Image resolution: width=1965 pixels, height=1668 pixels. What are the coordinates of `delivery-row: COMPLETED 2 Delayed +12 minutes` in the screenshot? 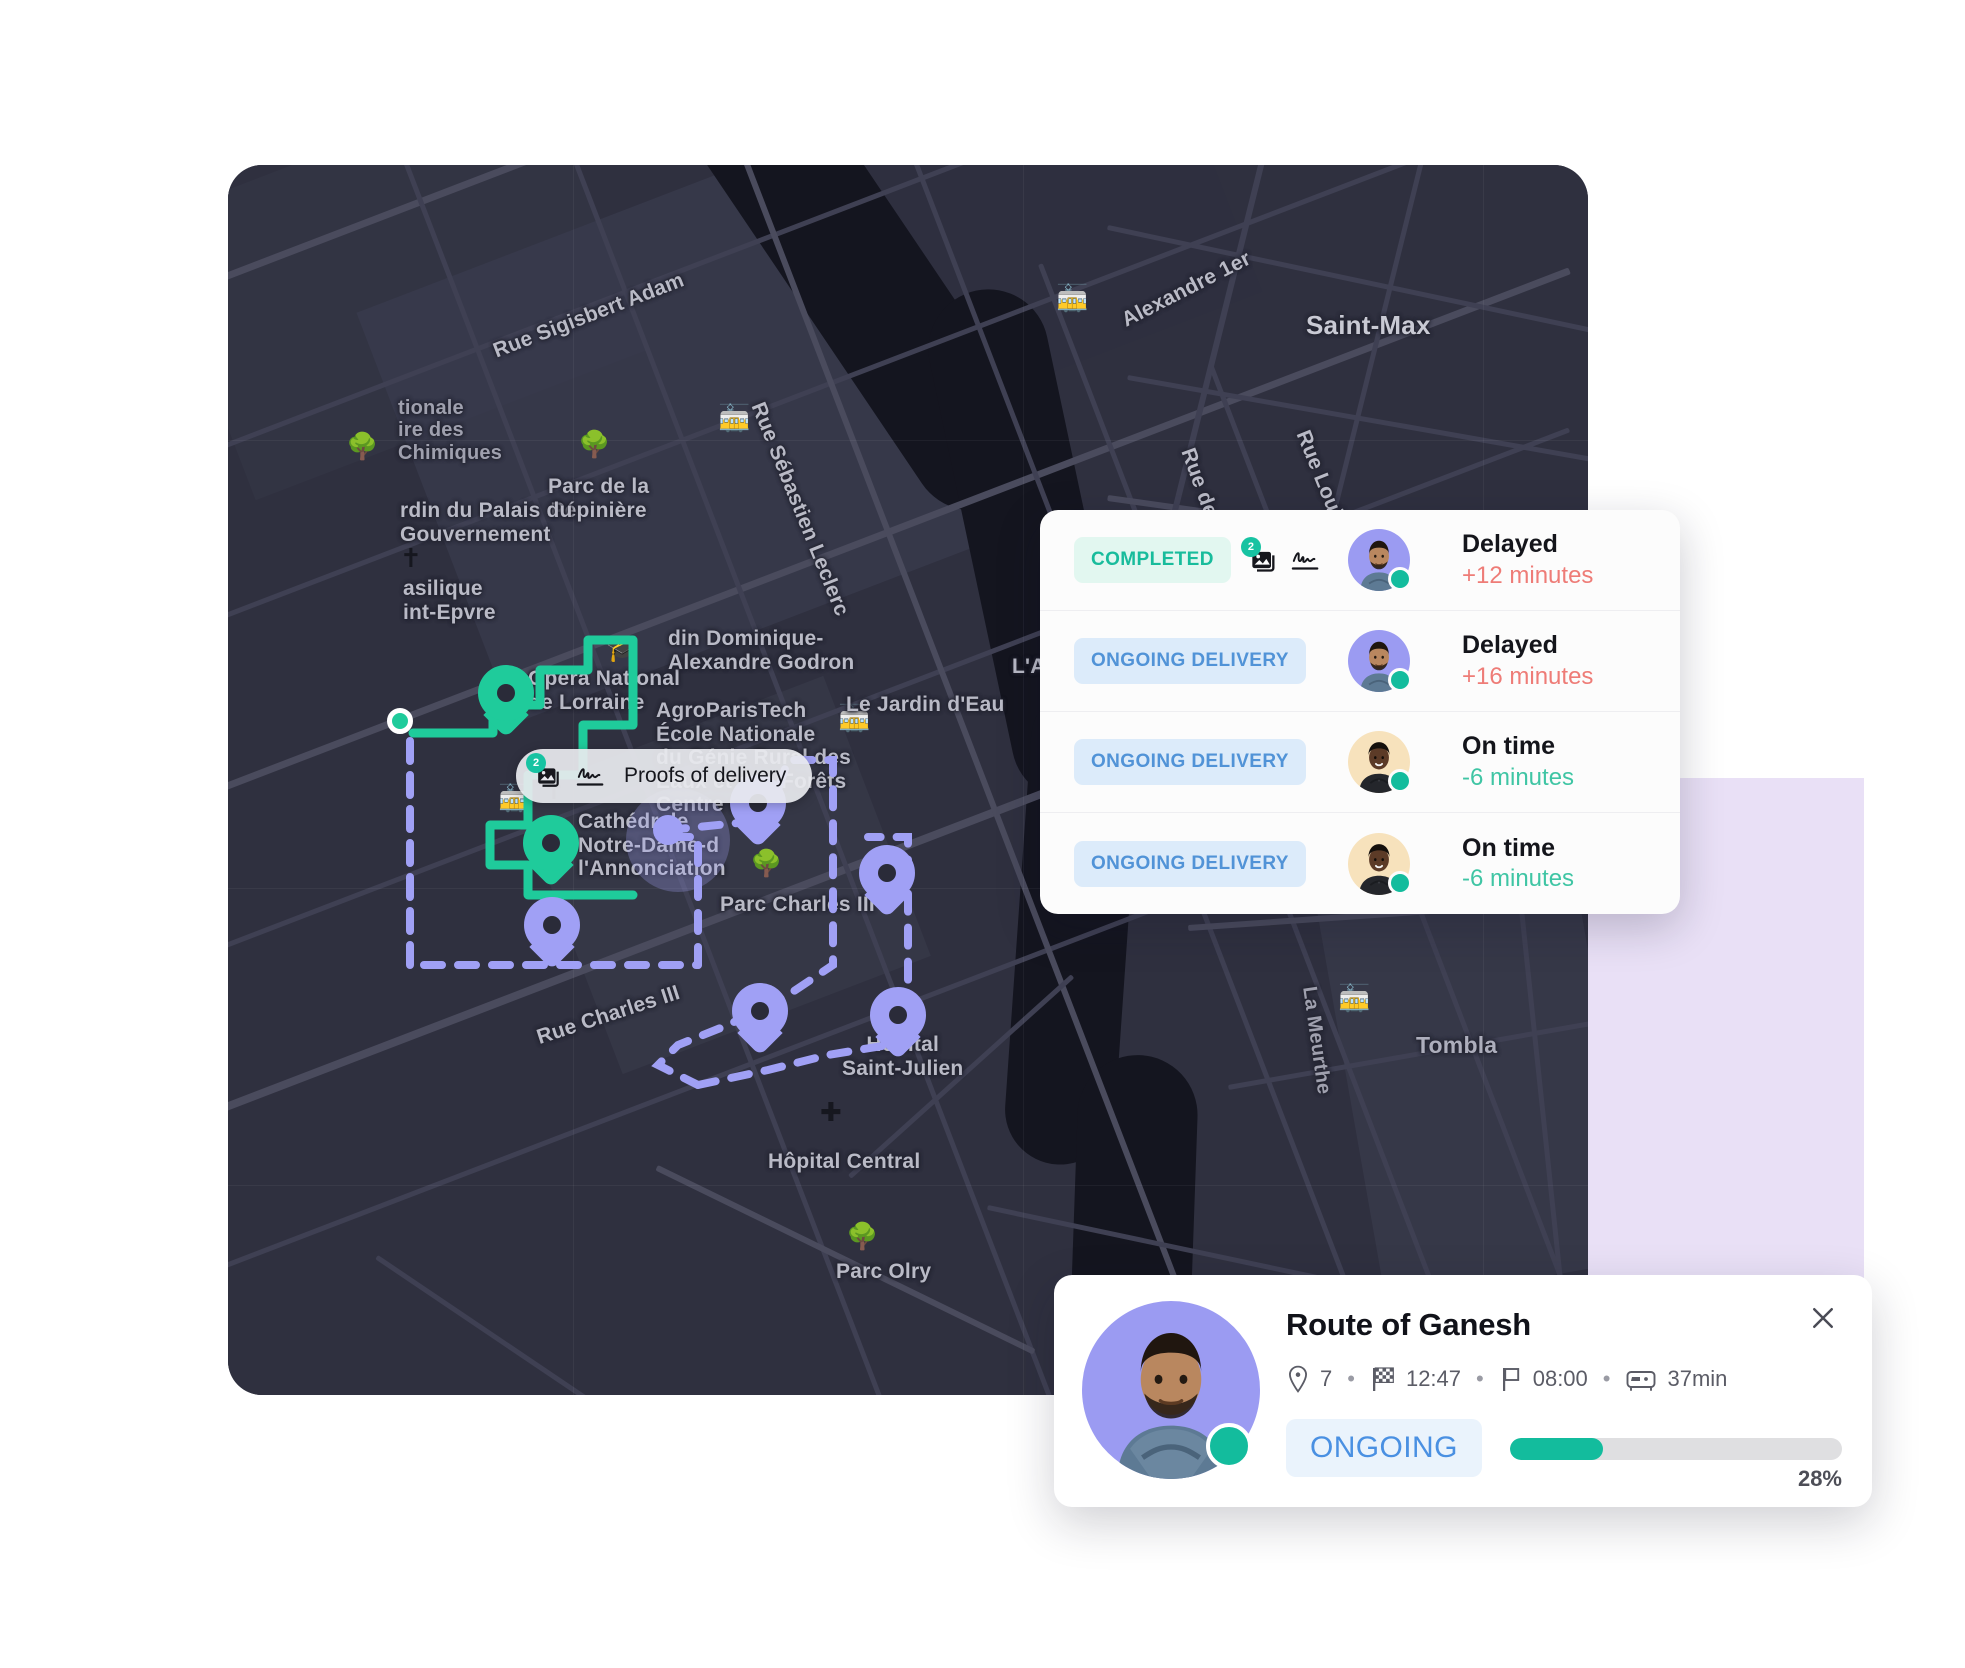 It's located at (1360, 560).